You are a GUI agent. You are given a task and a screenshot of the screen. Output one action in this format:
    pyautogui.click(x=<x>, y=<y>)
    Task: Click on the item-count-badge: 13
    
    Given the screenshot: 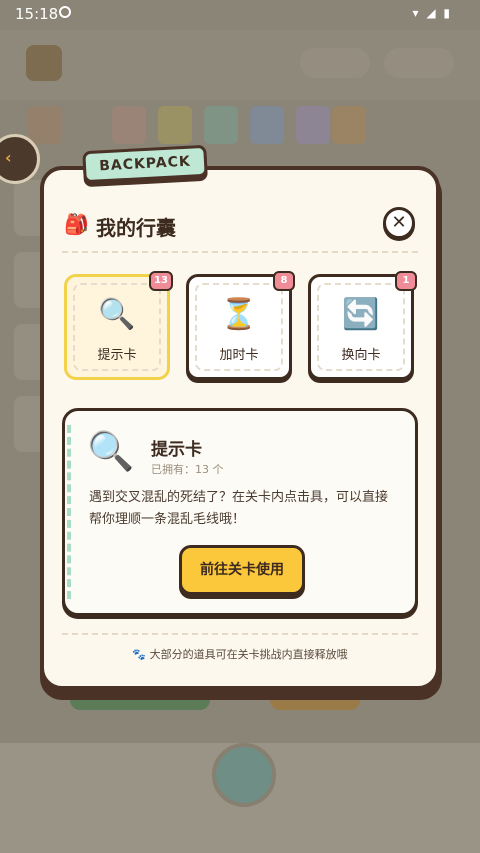 What is the action you would take?
    pyautogui.click(x=161, y=281)
    